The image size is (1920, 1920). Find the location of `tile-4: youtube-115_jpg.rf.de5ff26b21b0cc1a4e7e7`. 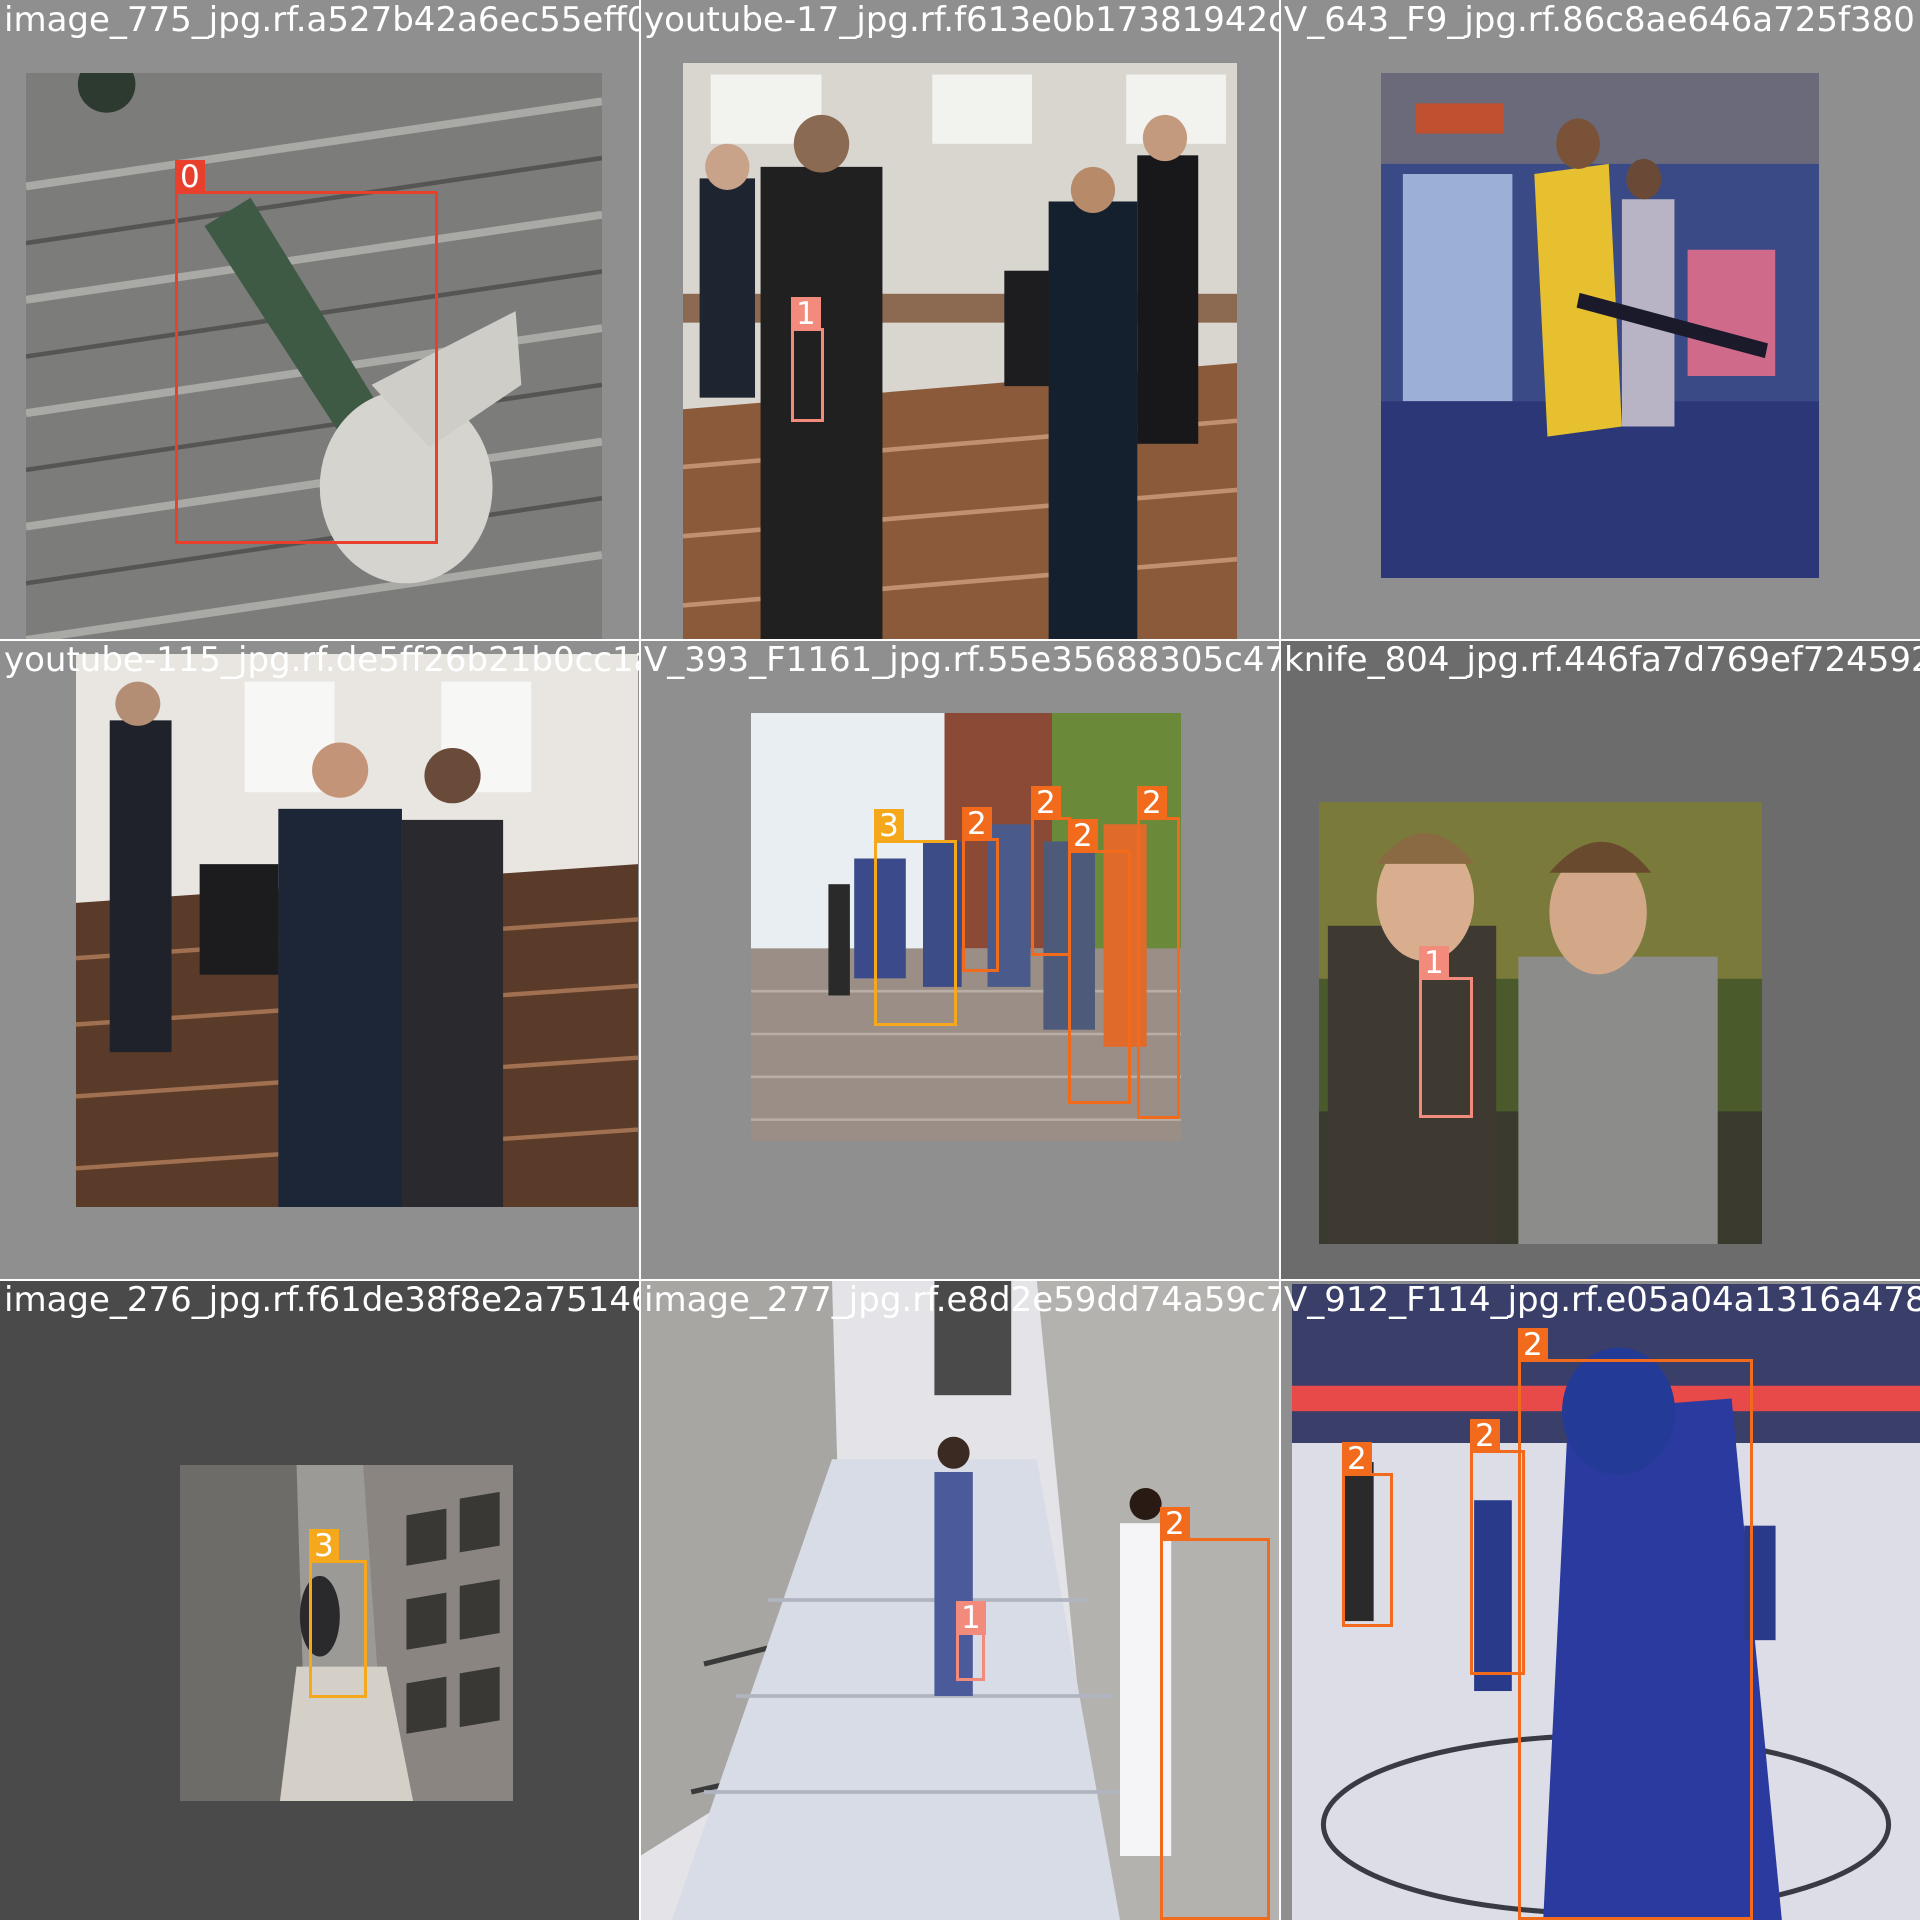

tile-4: youtube-115_jpg.rf.de5ff26b21b0cc1a4e7e7 is located at coordinates (320, 960).